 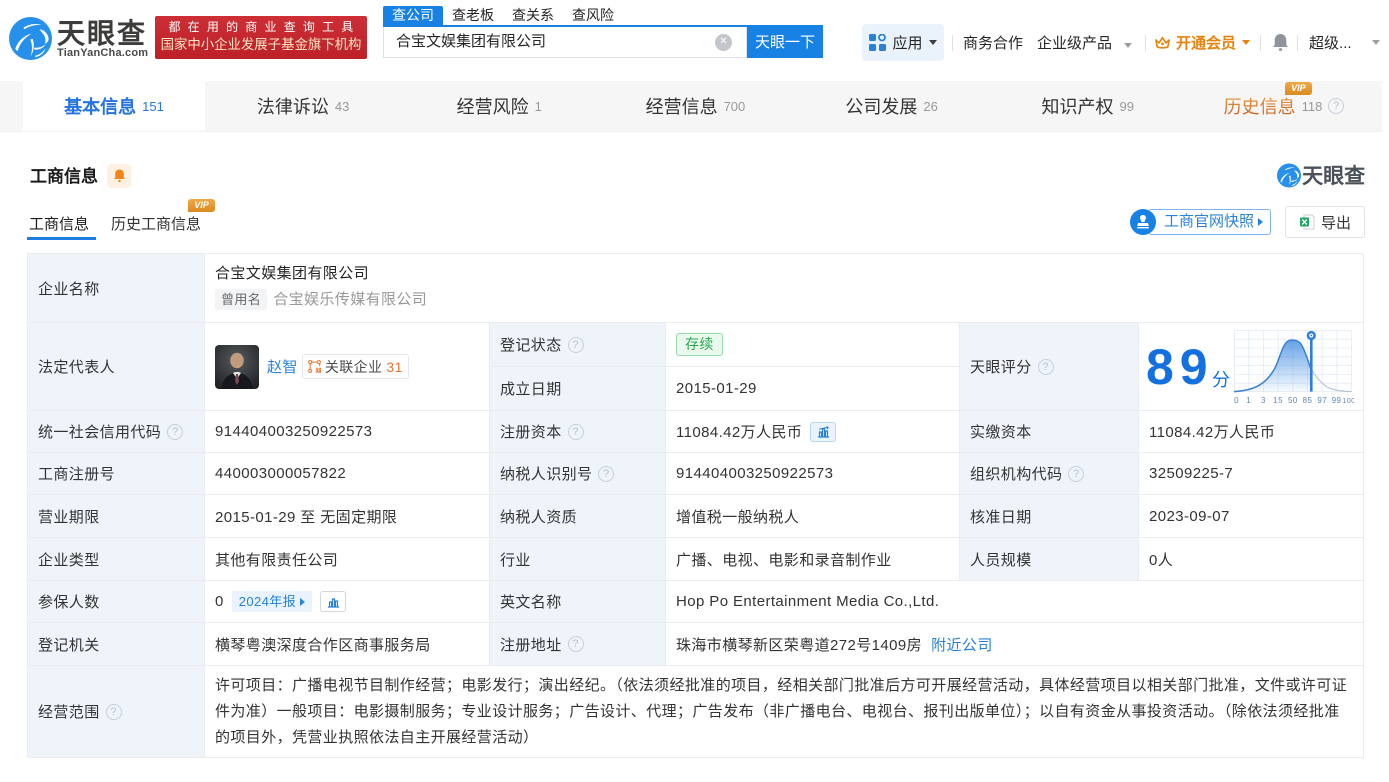 What do you see at coordinates (1236, 400) in the screenshot?
I see `svg-text: 0` at bounding box center [1236, 400].